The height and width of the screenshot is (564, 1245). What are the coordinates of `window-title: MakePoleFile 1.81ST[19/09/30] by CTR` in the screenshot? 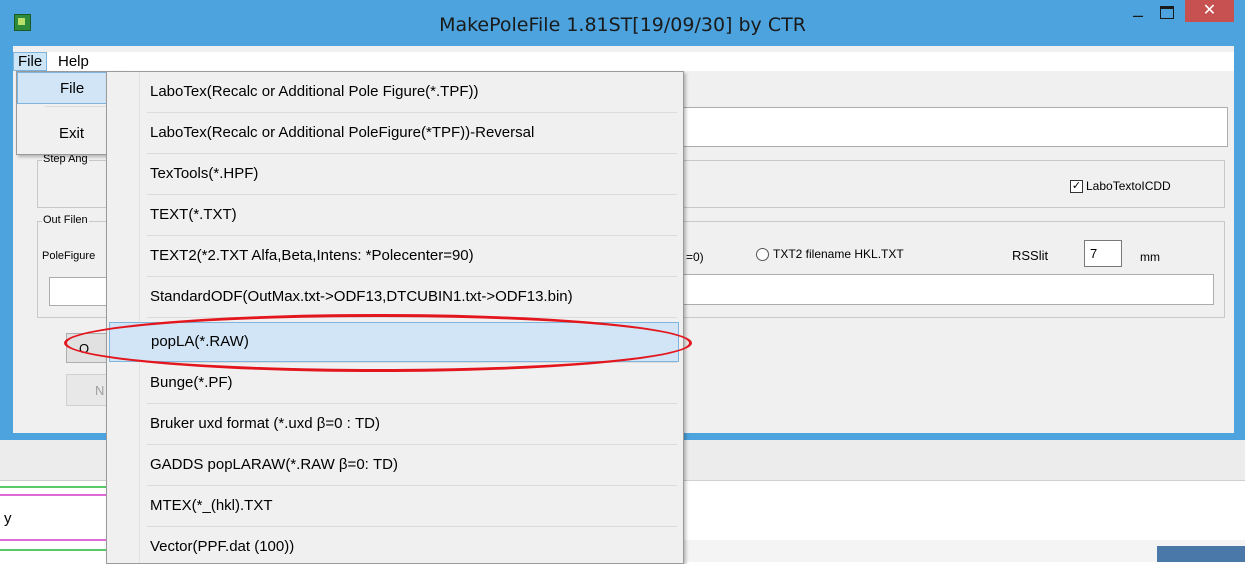 It's located at (622, 25).